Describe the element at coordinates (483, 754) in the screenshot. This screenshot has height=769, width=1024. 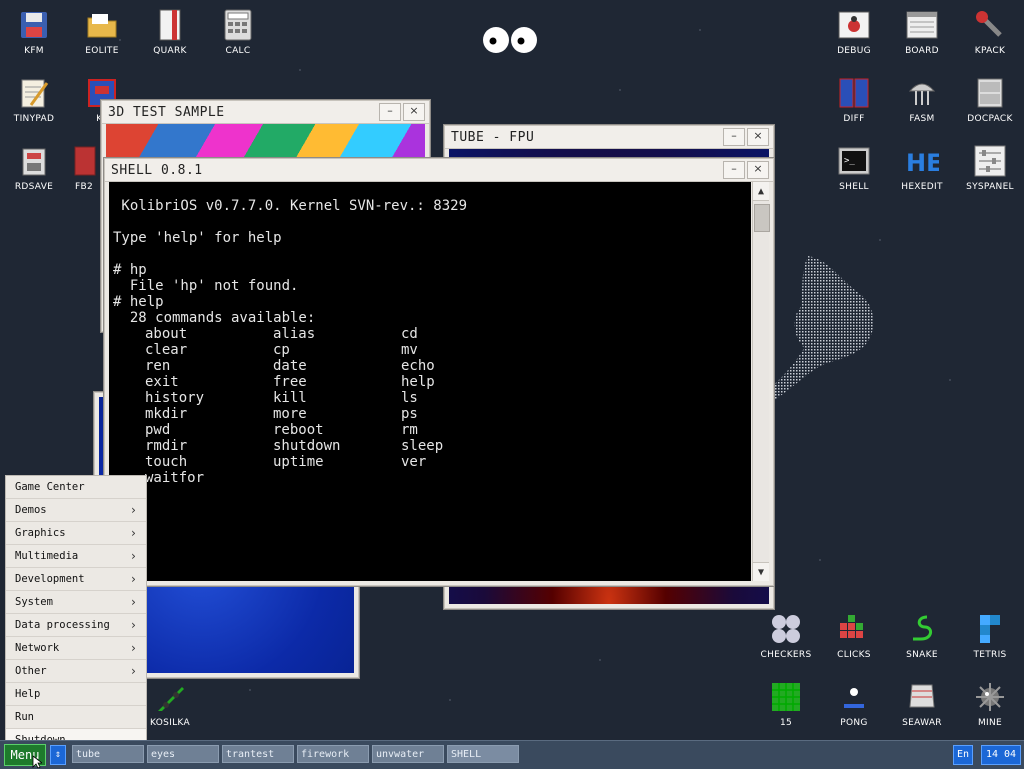
I see `taskbar-item-shell: SHELL` at that location.